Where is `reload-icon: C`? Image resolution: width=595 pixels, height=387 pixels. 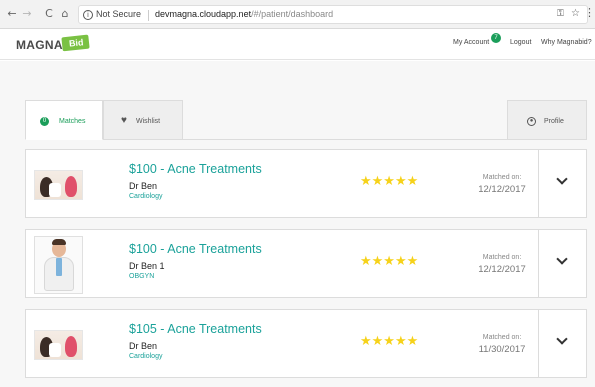 reload-icon: C is located at coordinates (49, 14).